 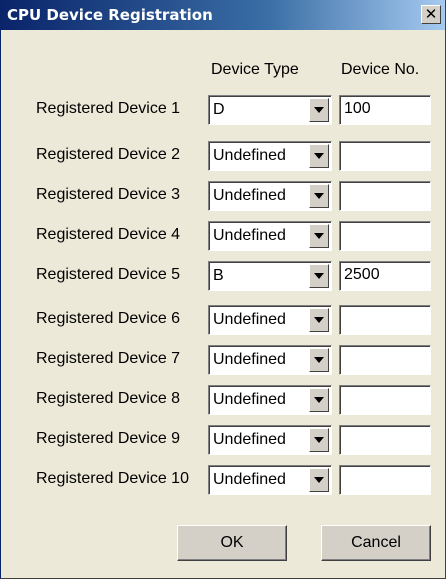 What do you see at coordinates (385, 110) in the screenshot?
I see `device-number-input: 100` at bounding box center [385, 110].